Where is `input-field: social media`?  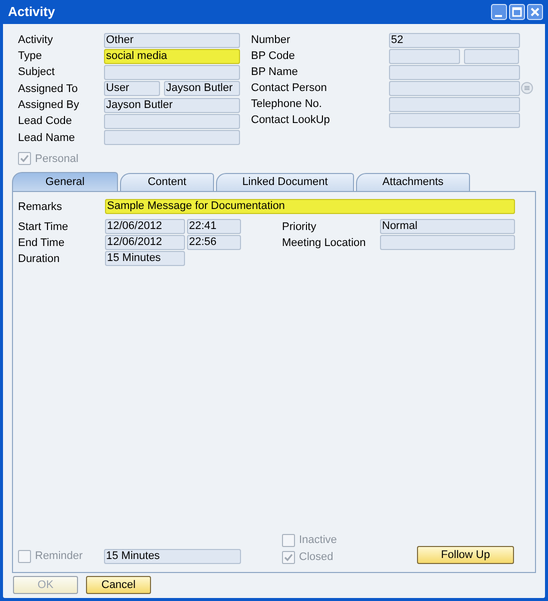 input-field: social media is located at coordinates (172, 56).